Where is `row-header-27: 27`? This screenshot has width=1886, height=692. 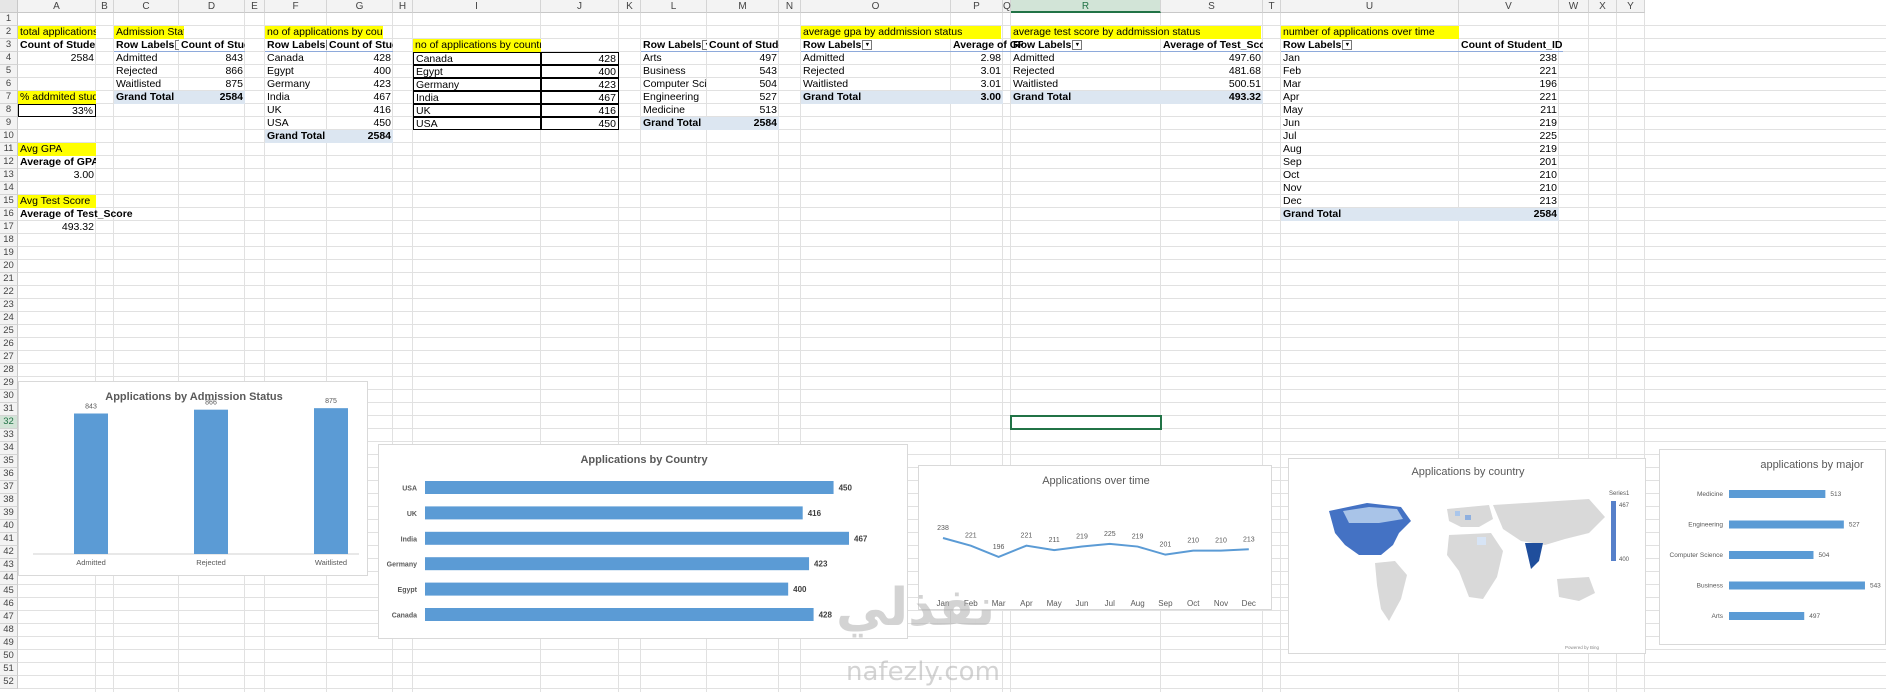
row-header-27: 27 is located at coordinates (9, 357).